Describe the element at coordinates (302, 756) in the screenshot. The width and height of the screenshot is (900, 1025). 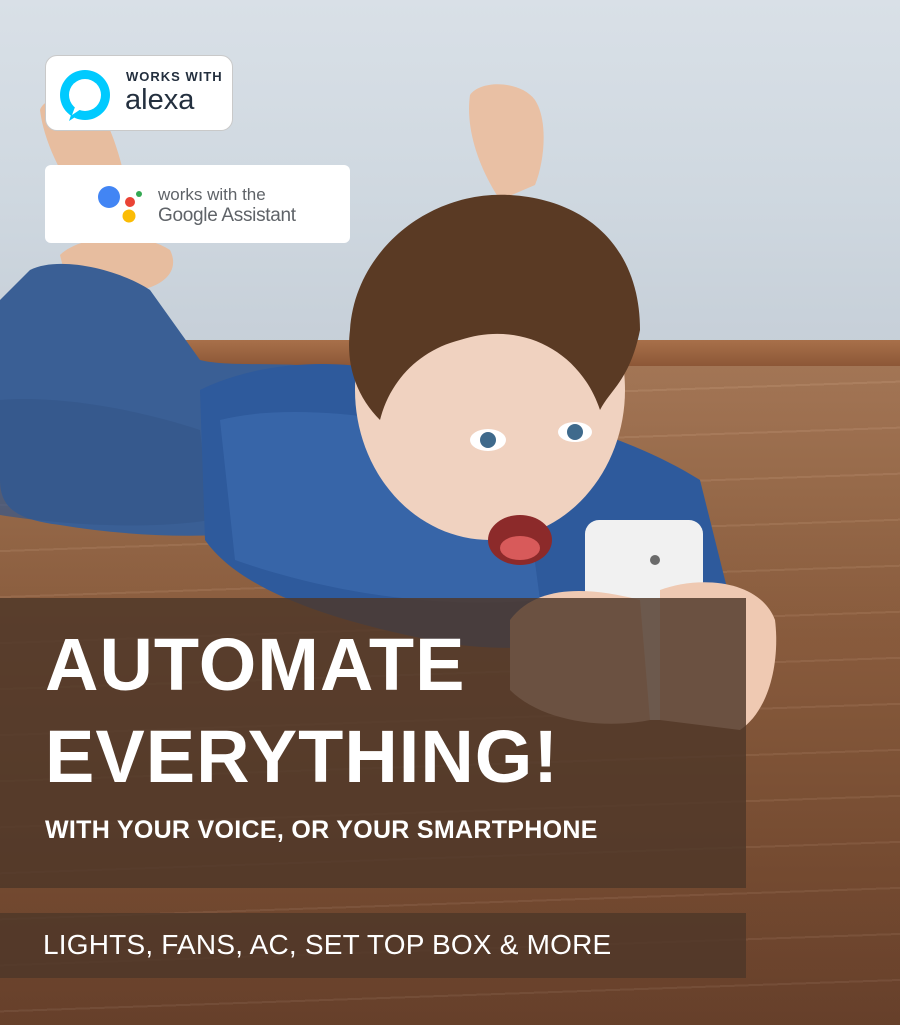
I see `headline-line-2: EVERYTHING!` at that location.